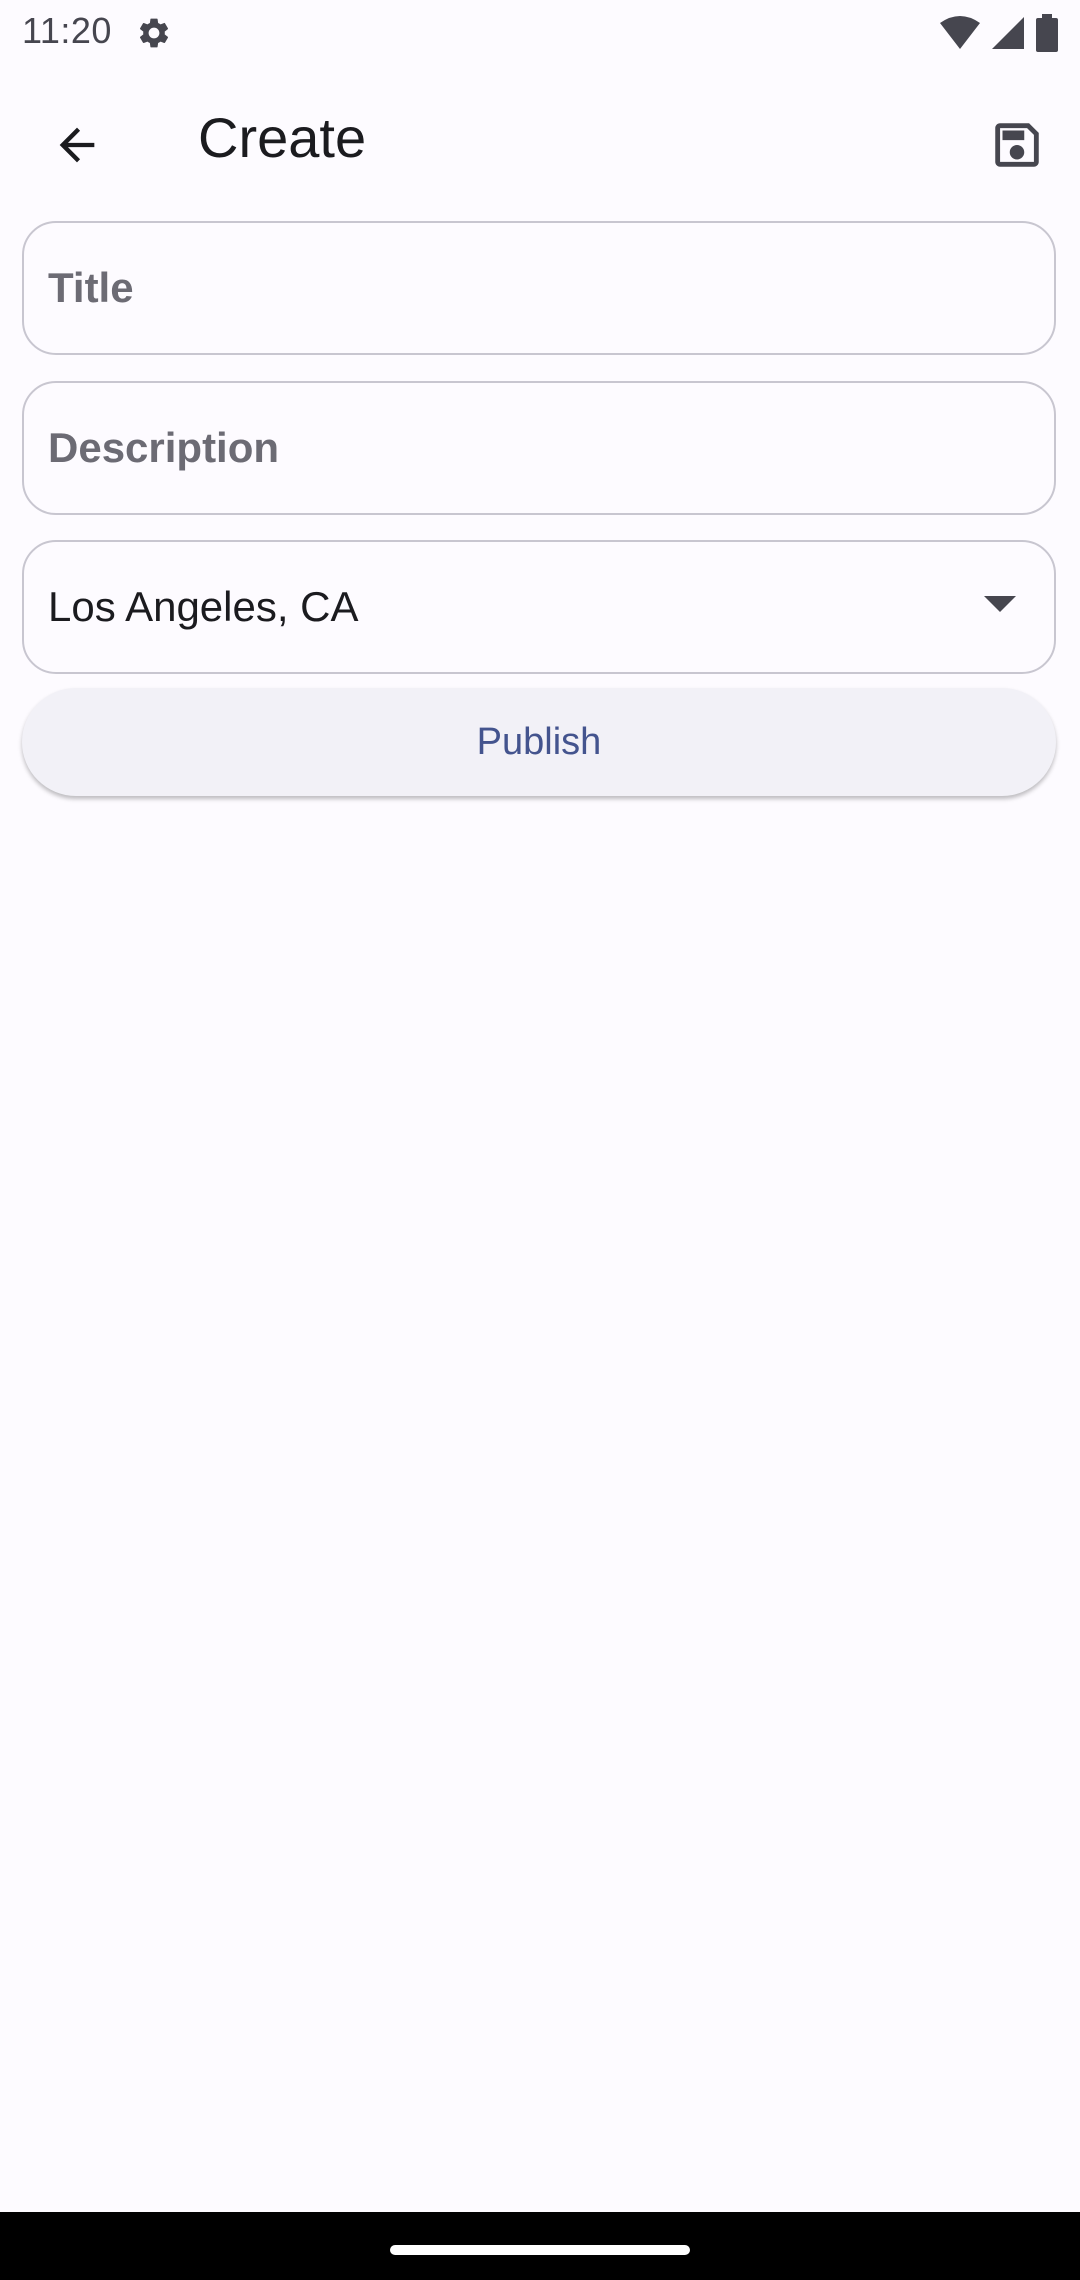 This screenshot has width=1080, height=2280. I want to click on save-button, so click(1017, 145).